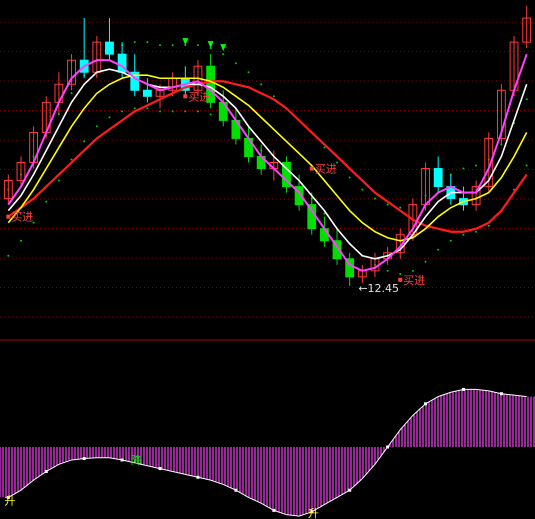  What do you see at coordinates (378, 288) in the screenshot?
I see `low-price-annotation: ←12.45` at bounding box center [378, 288].